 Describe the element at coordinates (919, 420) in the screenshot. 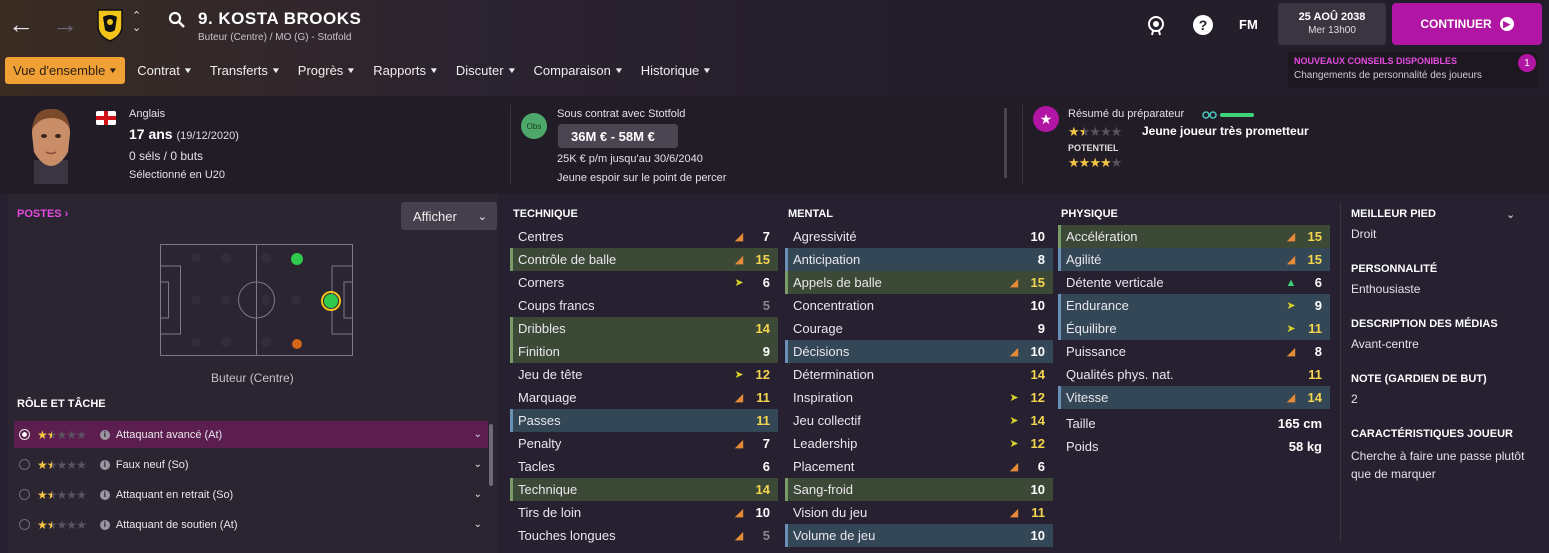

I see `attribute-row: Jeu collectif ➤ 14` at that location.